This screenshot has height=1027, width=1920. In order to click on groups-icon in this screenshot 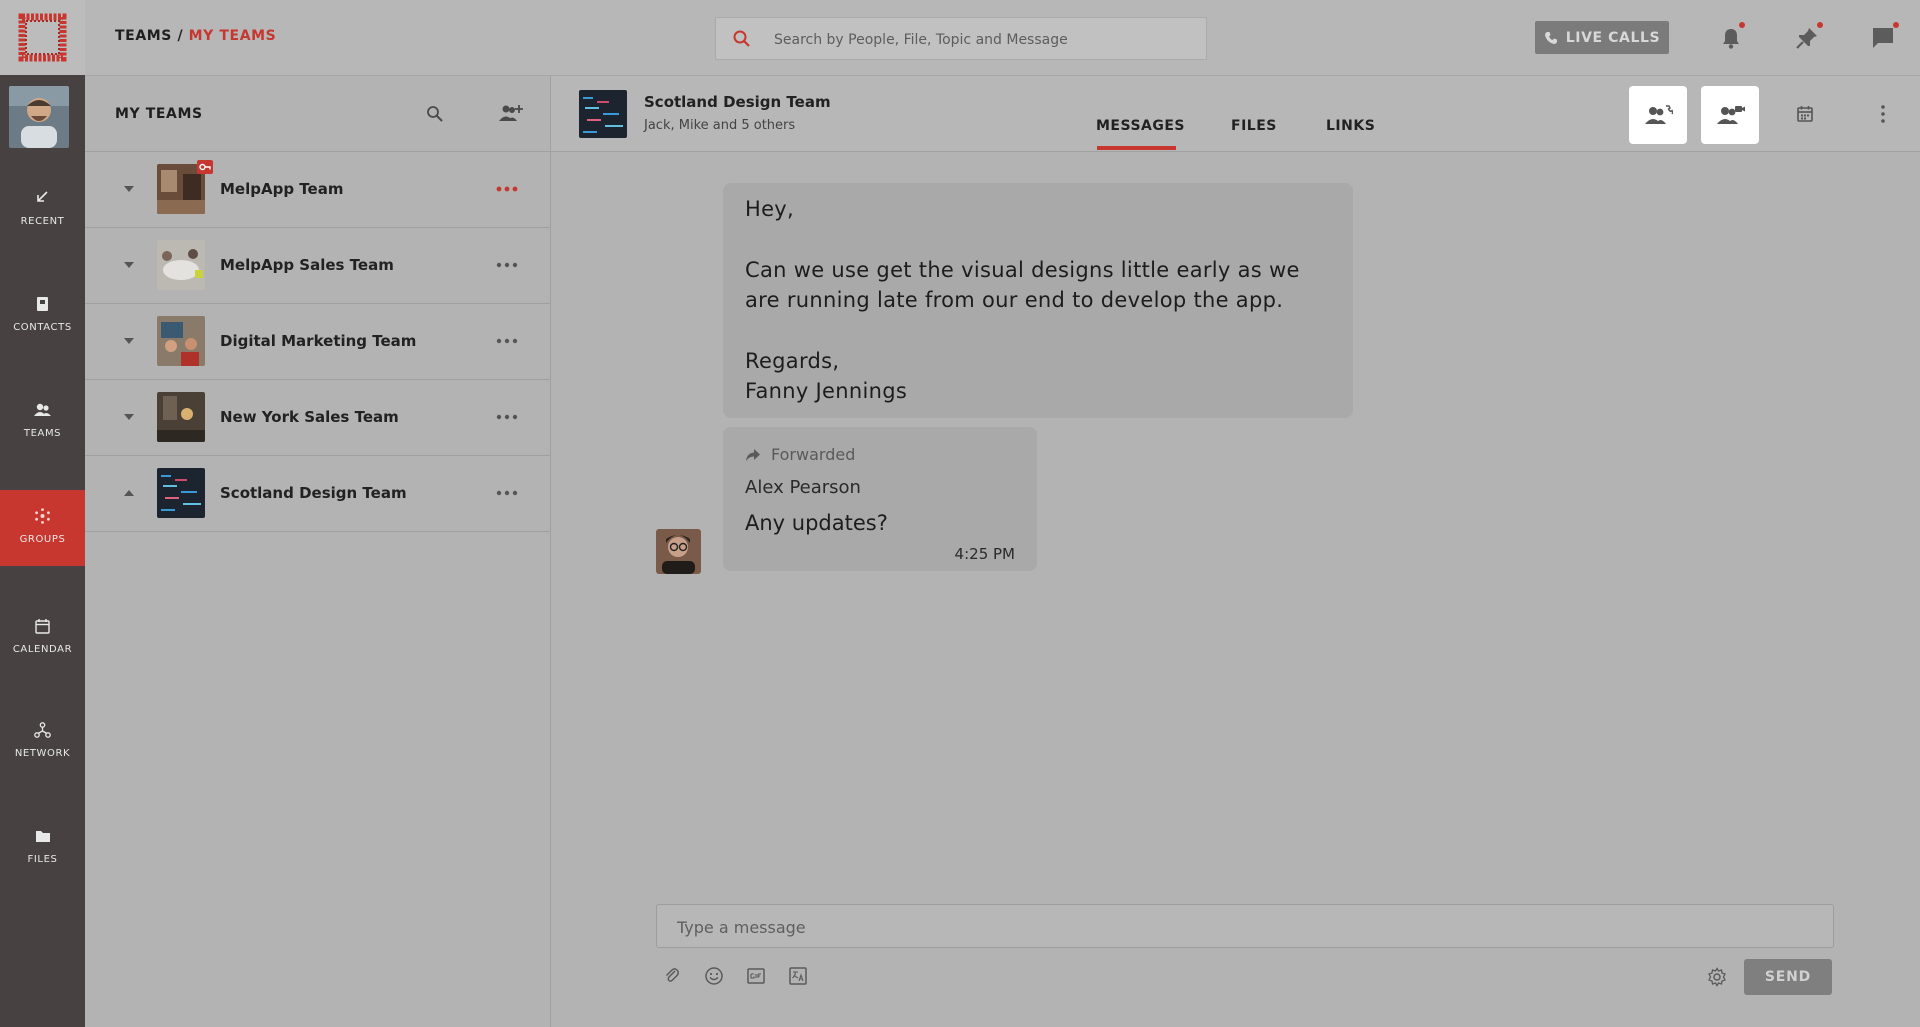, I will do `click(42, 516)`.